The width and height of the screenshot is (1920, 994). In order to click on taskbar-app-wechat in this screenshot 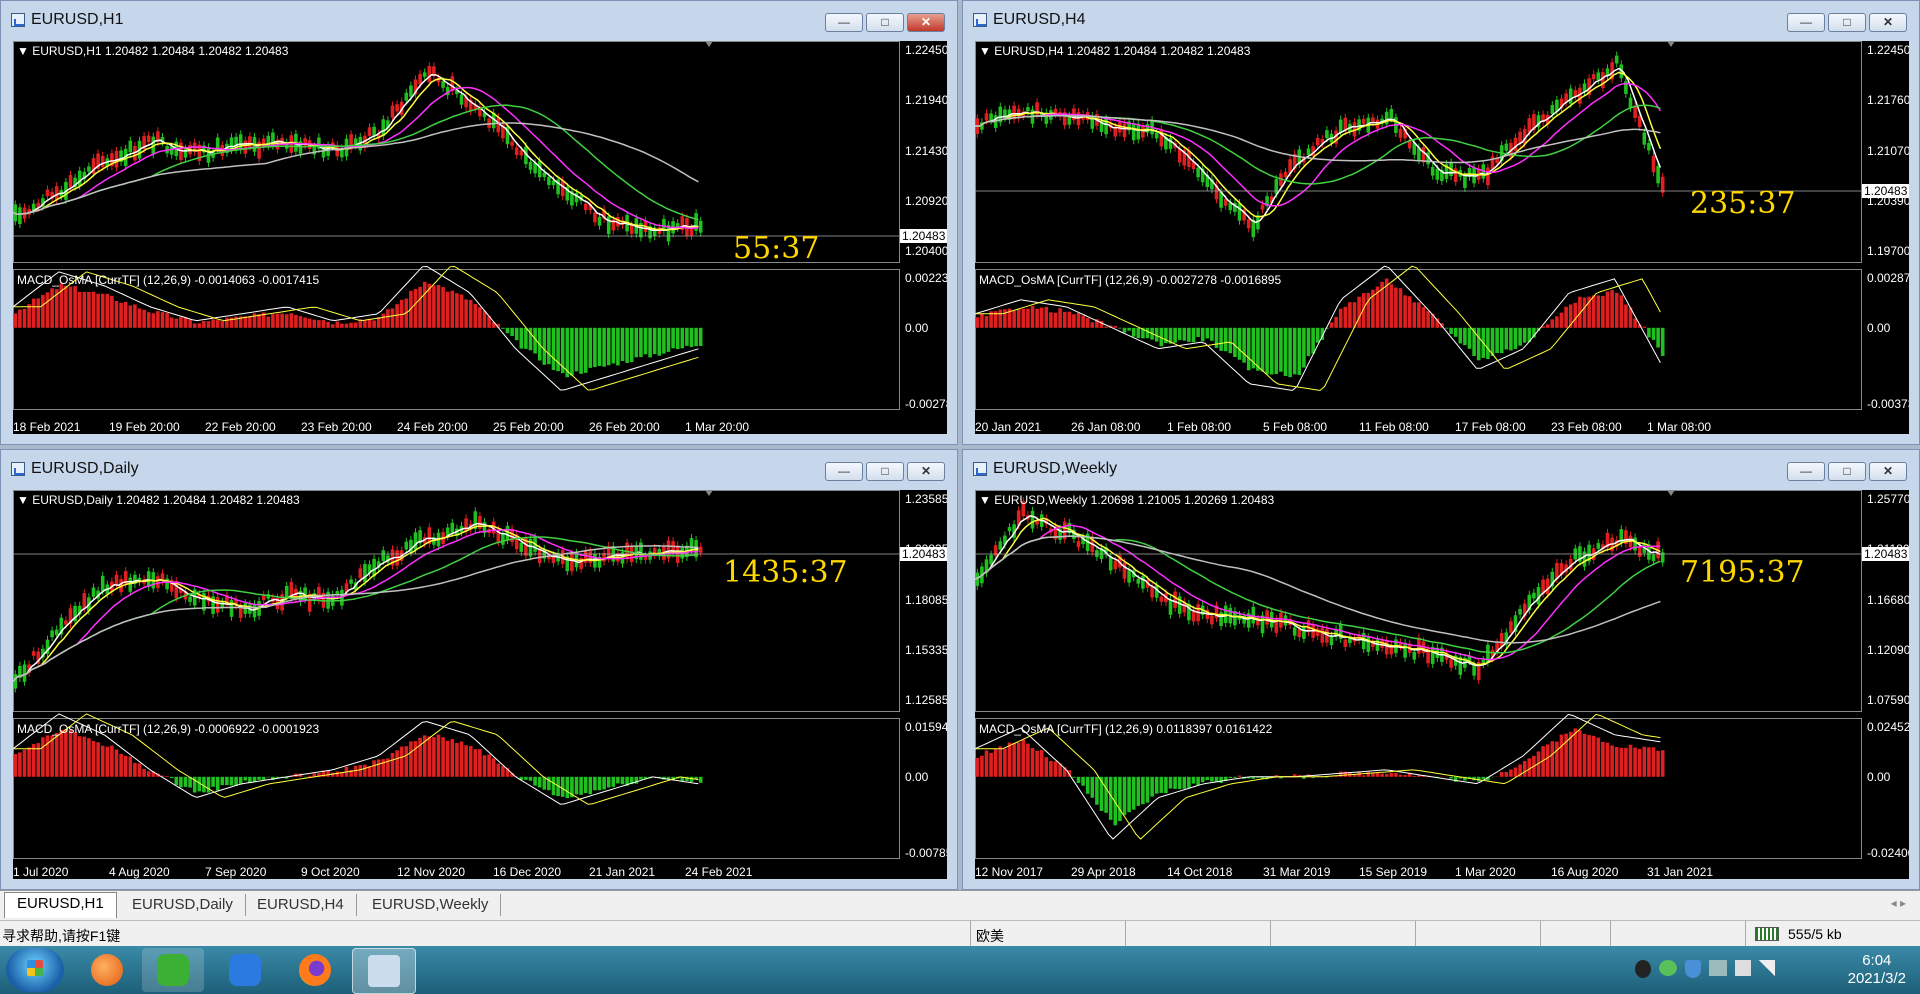, I will do `click(173, 970)`.